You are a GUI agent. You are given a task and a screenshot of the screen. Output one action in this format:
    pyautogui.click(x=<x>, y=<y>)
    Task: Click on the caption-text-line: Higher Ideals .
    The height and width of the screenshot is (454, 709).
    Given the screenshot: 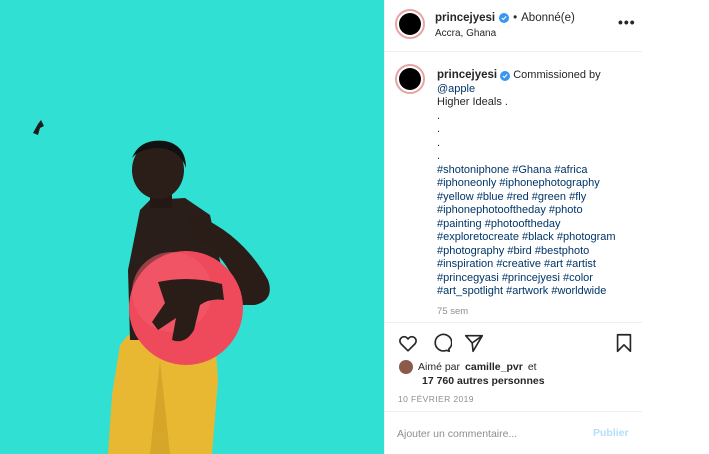 What is the action you would take?
    pyautogui.click(x=472, y=102)
    